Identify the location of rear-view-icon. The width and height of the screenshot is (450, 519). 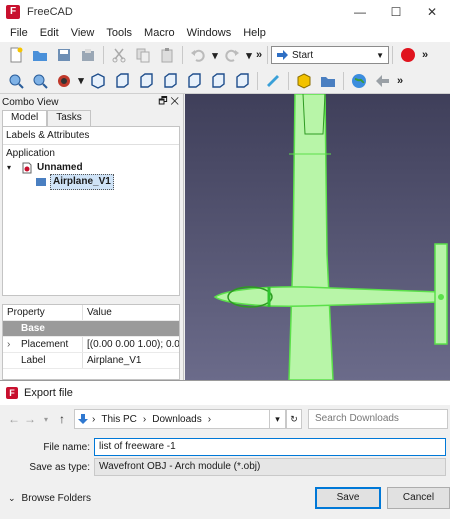
(194, 81).